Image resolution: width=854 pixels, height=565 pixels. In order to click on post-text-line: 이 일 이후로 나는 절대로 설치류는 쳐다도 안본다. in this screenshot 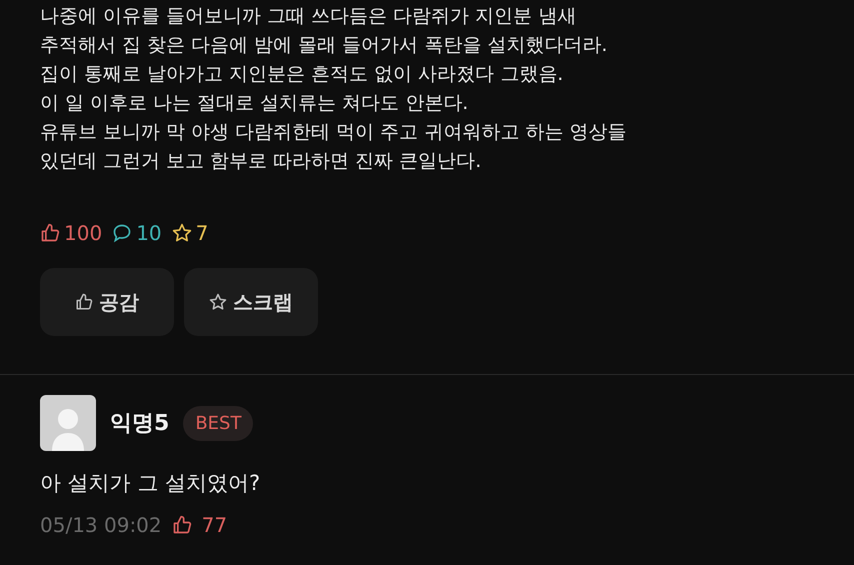, I will do `click(255, 103)`.